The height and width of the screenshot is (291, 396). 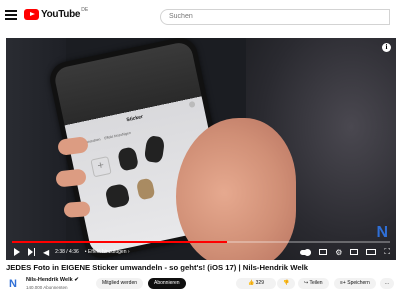 I want to click on share-button: ↪ Teilen, so click(x=313, y=283).